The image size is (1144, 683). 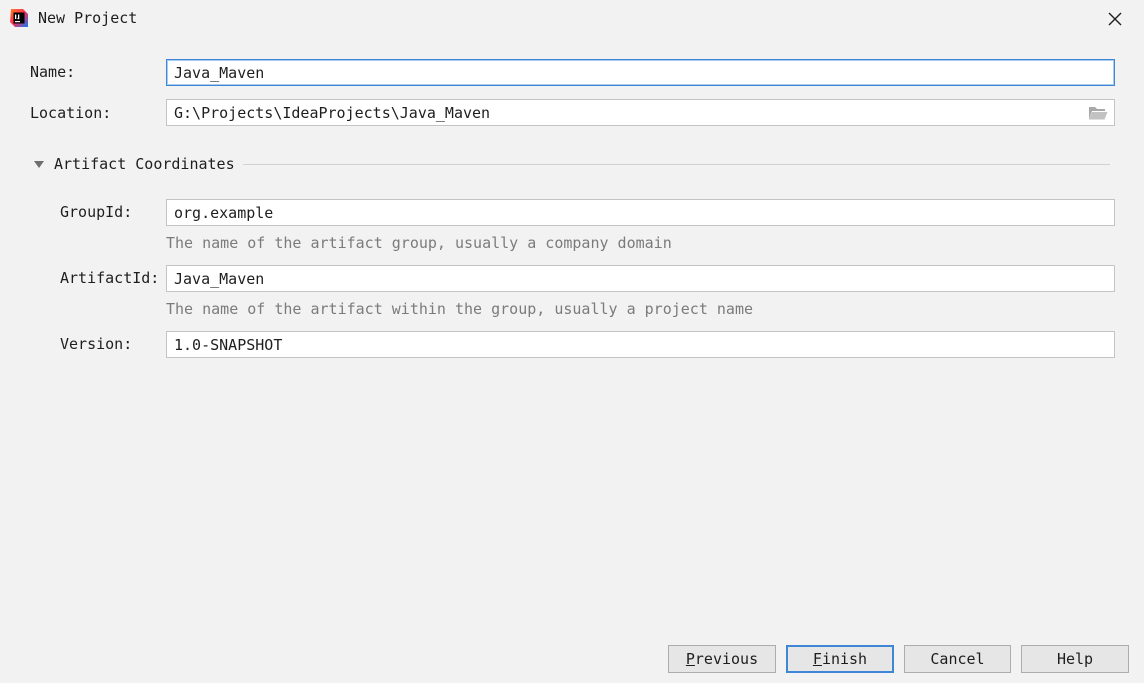 What do you see at coordinates (676, 164) in the screenshot?
I see `section-divider` at bounding box center [676, 164].